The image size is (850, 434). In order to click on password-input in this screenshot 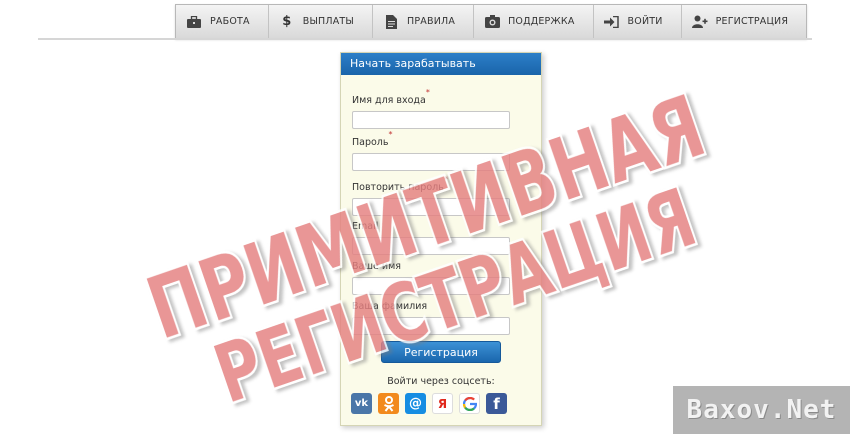, I will do `click(431, 162)`.